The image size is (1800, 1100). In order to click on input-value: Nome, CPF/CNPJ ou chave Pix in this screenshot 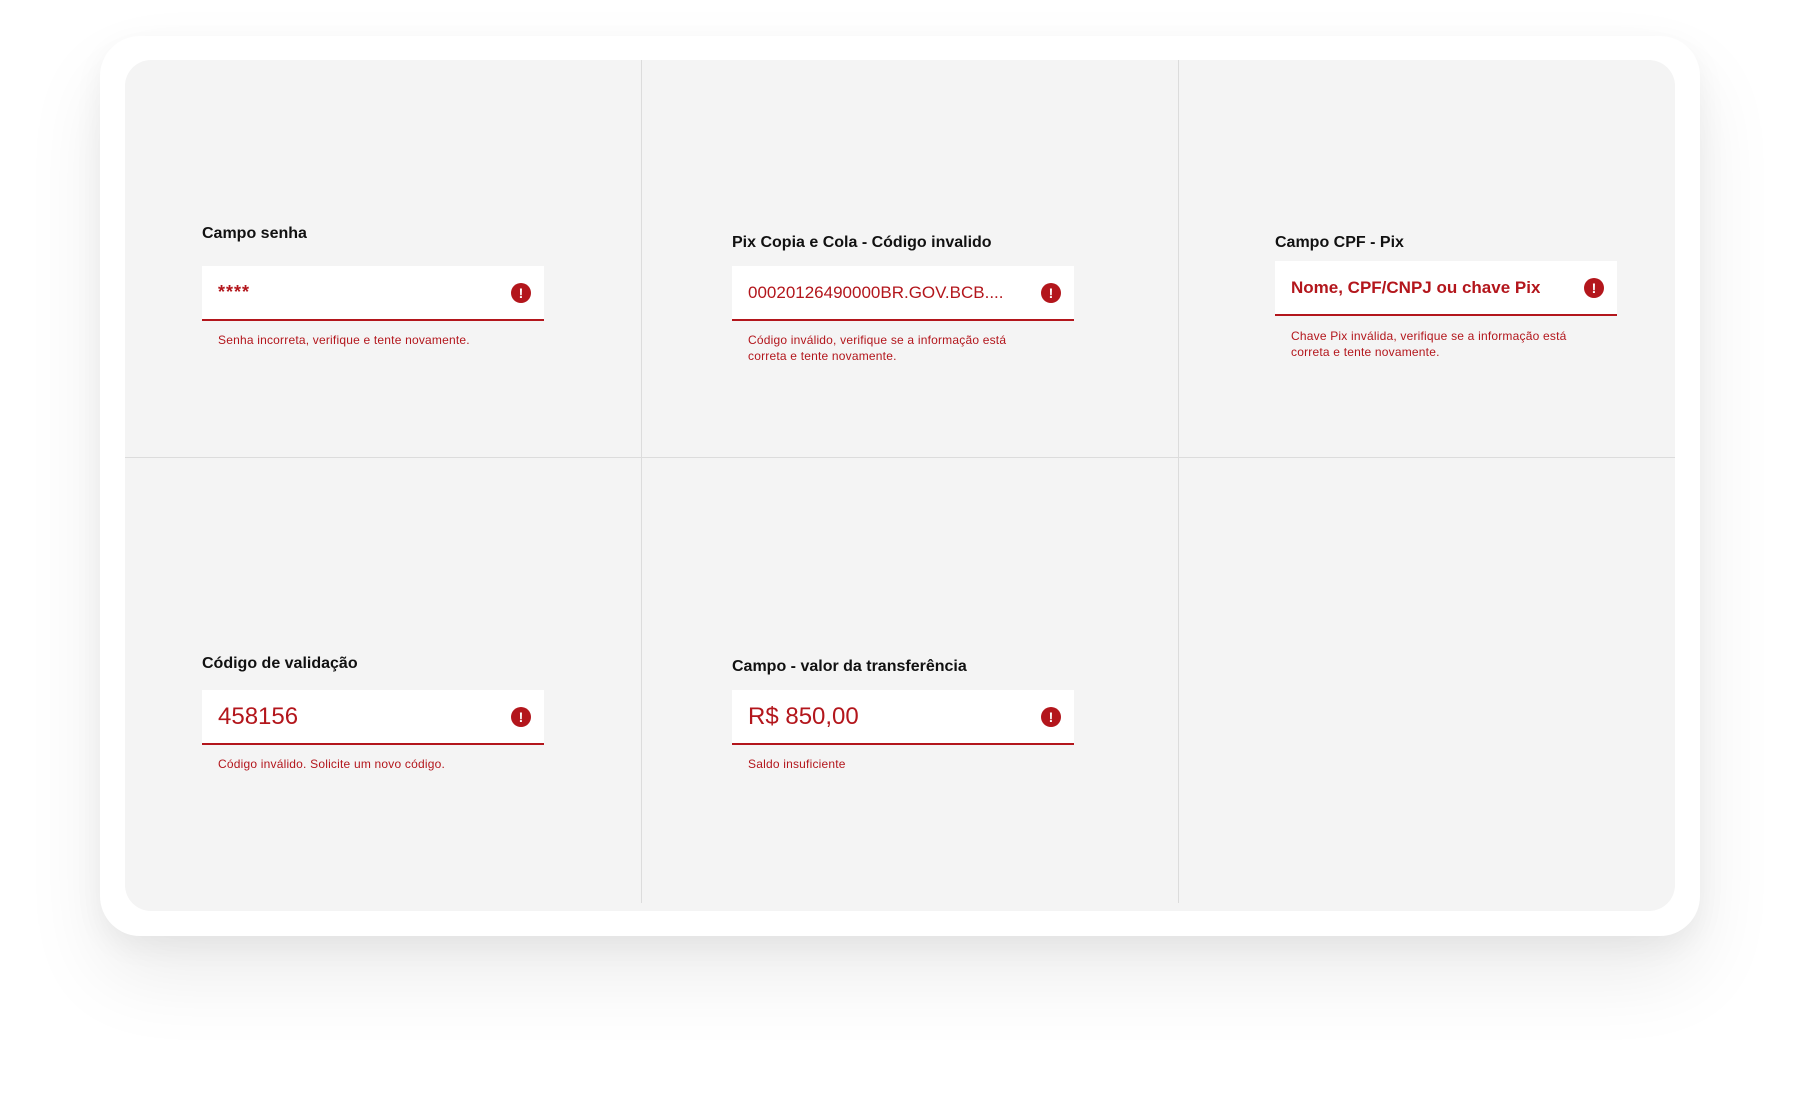, I will do `click(1416, 287)`.